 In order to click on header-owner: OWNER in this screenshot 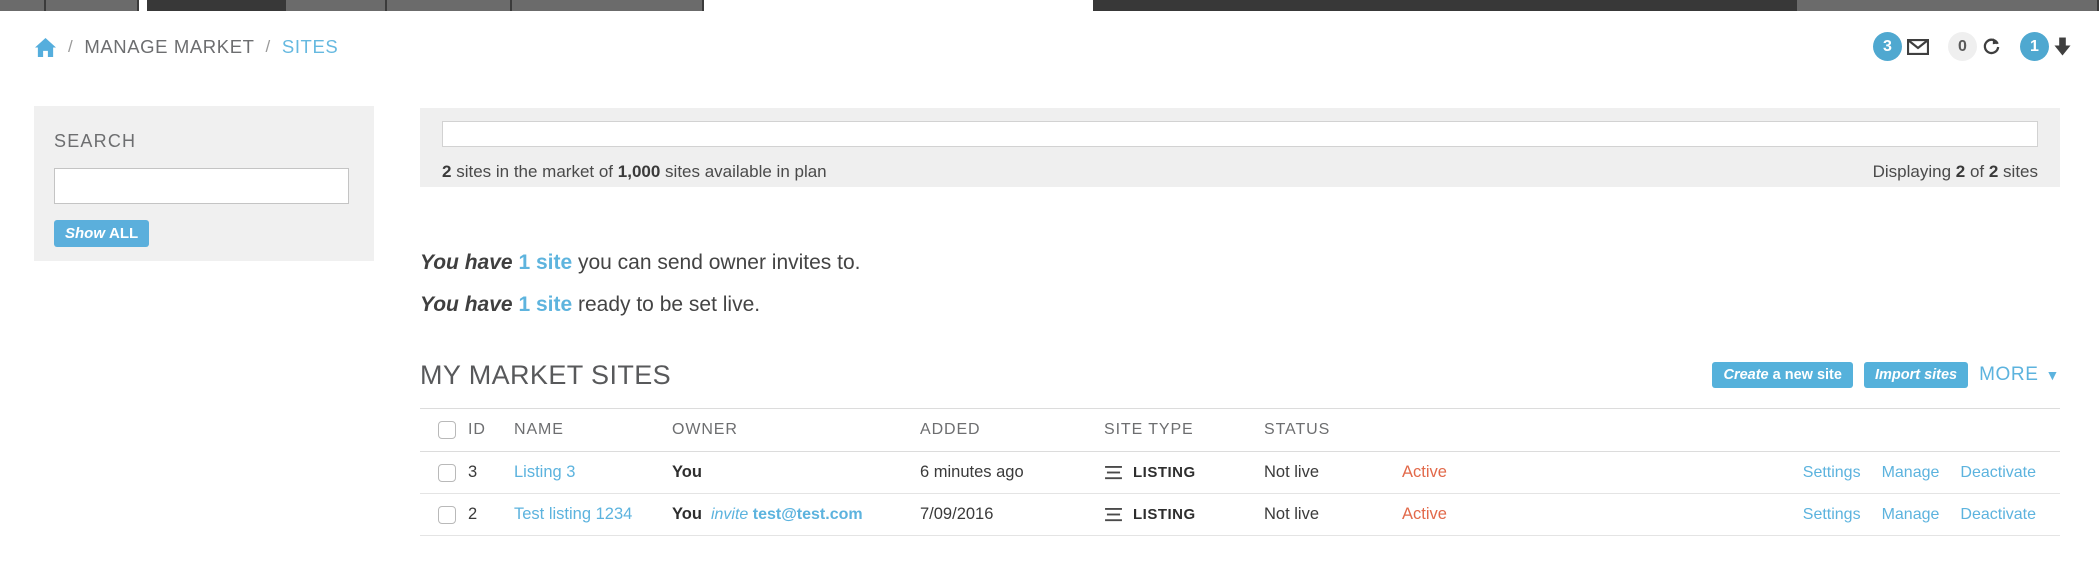, I will do `click(796, 430)`.